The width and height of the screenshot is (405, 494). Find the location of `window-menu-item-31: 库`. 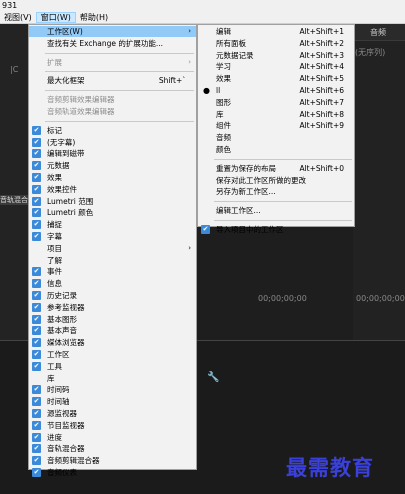

window-menu-item-31: 库 is located at coordinates (112, 378).